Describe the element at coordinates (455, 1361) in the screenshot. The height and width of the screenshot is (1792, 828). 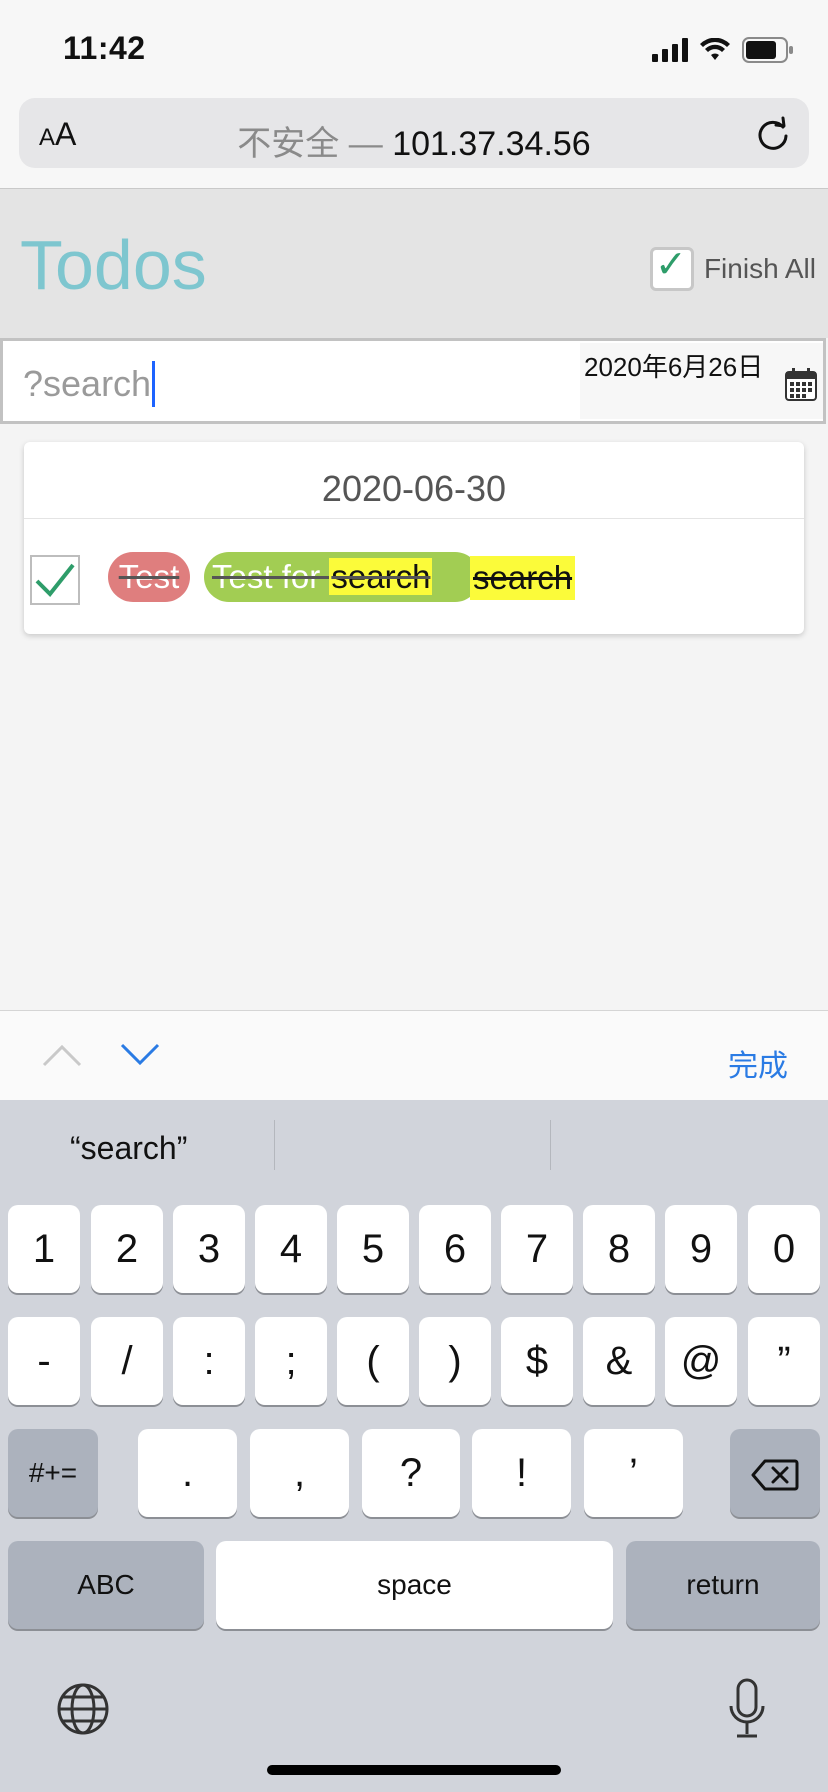
I see `key-close-paren: )` at that location.